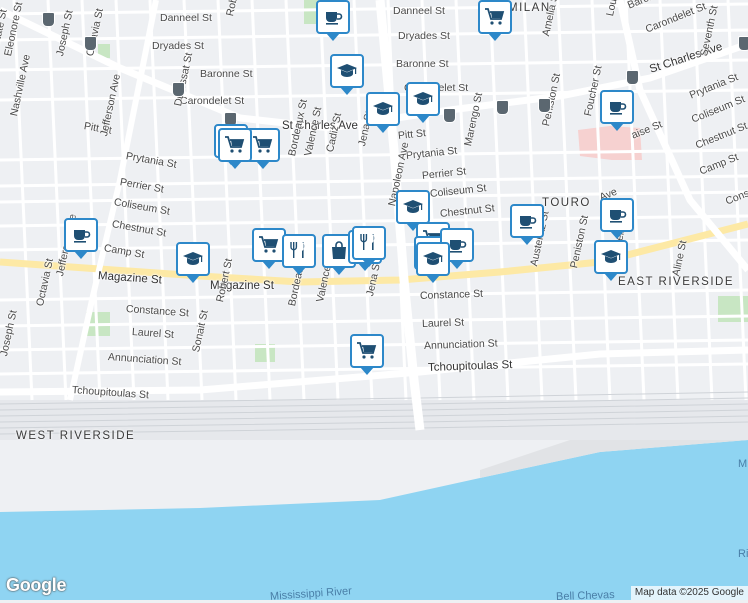 This screenshot has width=748, height=603. What do you see at coordinates (451, 294) in the screenshot?
I see `street-label: Constance St` at bounding box center [451, 294].